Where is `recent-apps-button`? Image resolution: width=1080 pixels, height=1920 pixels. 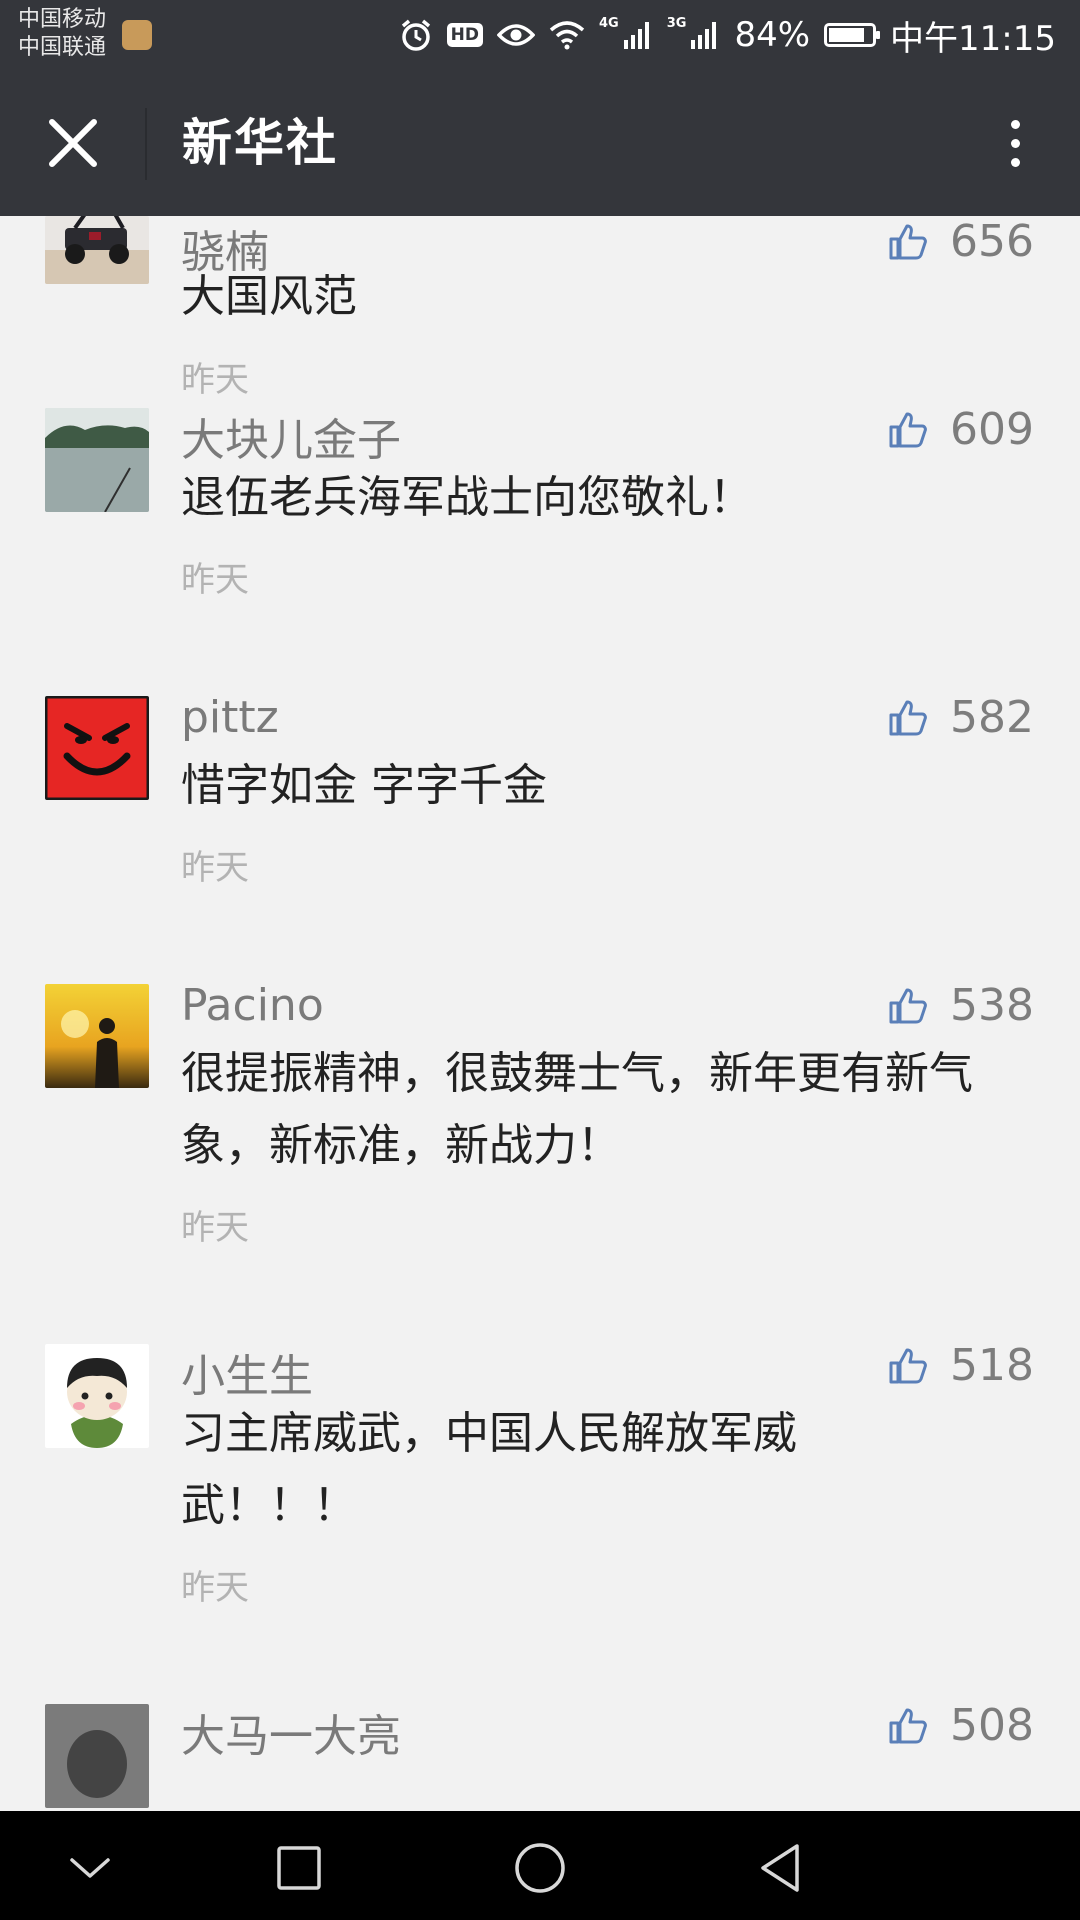
recent-apps-button is located at coordinates (299, 1868).